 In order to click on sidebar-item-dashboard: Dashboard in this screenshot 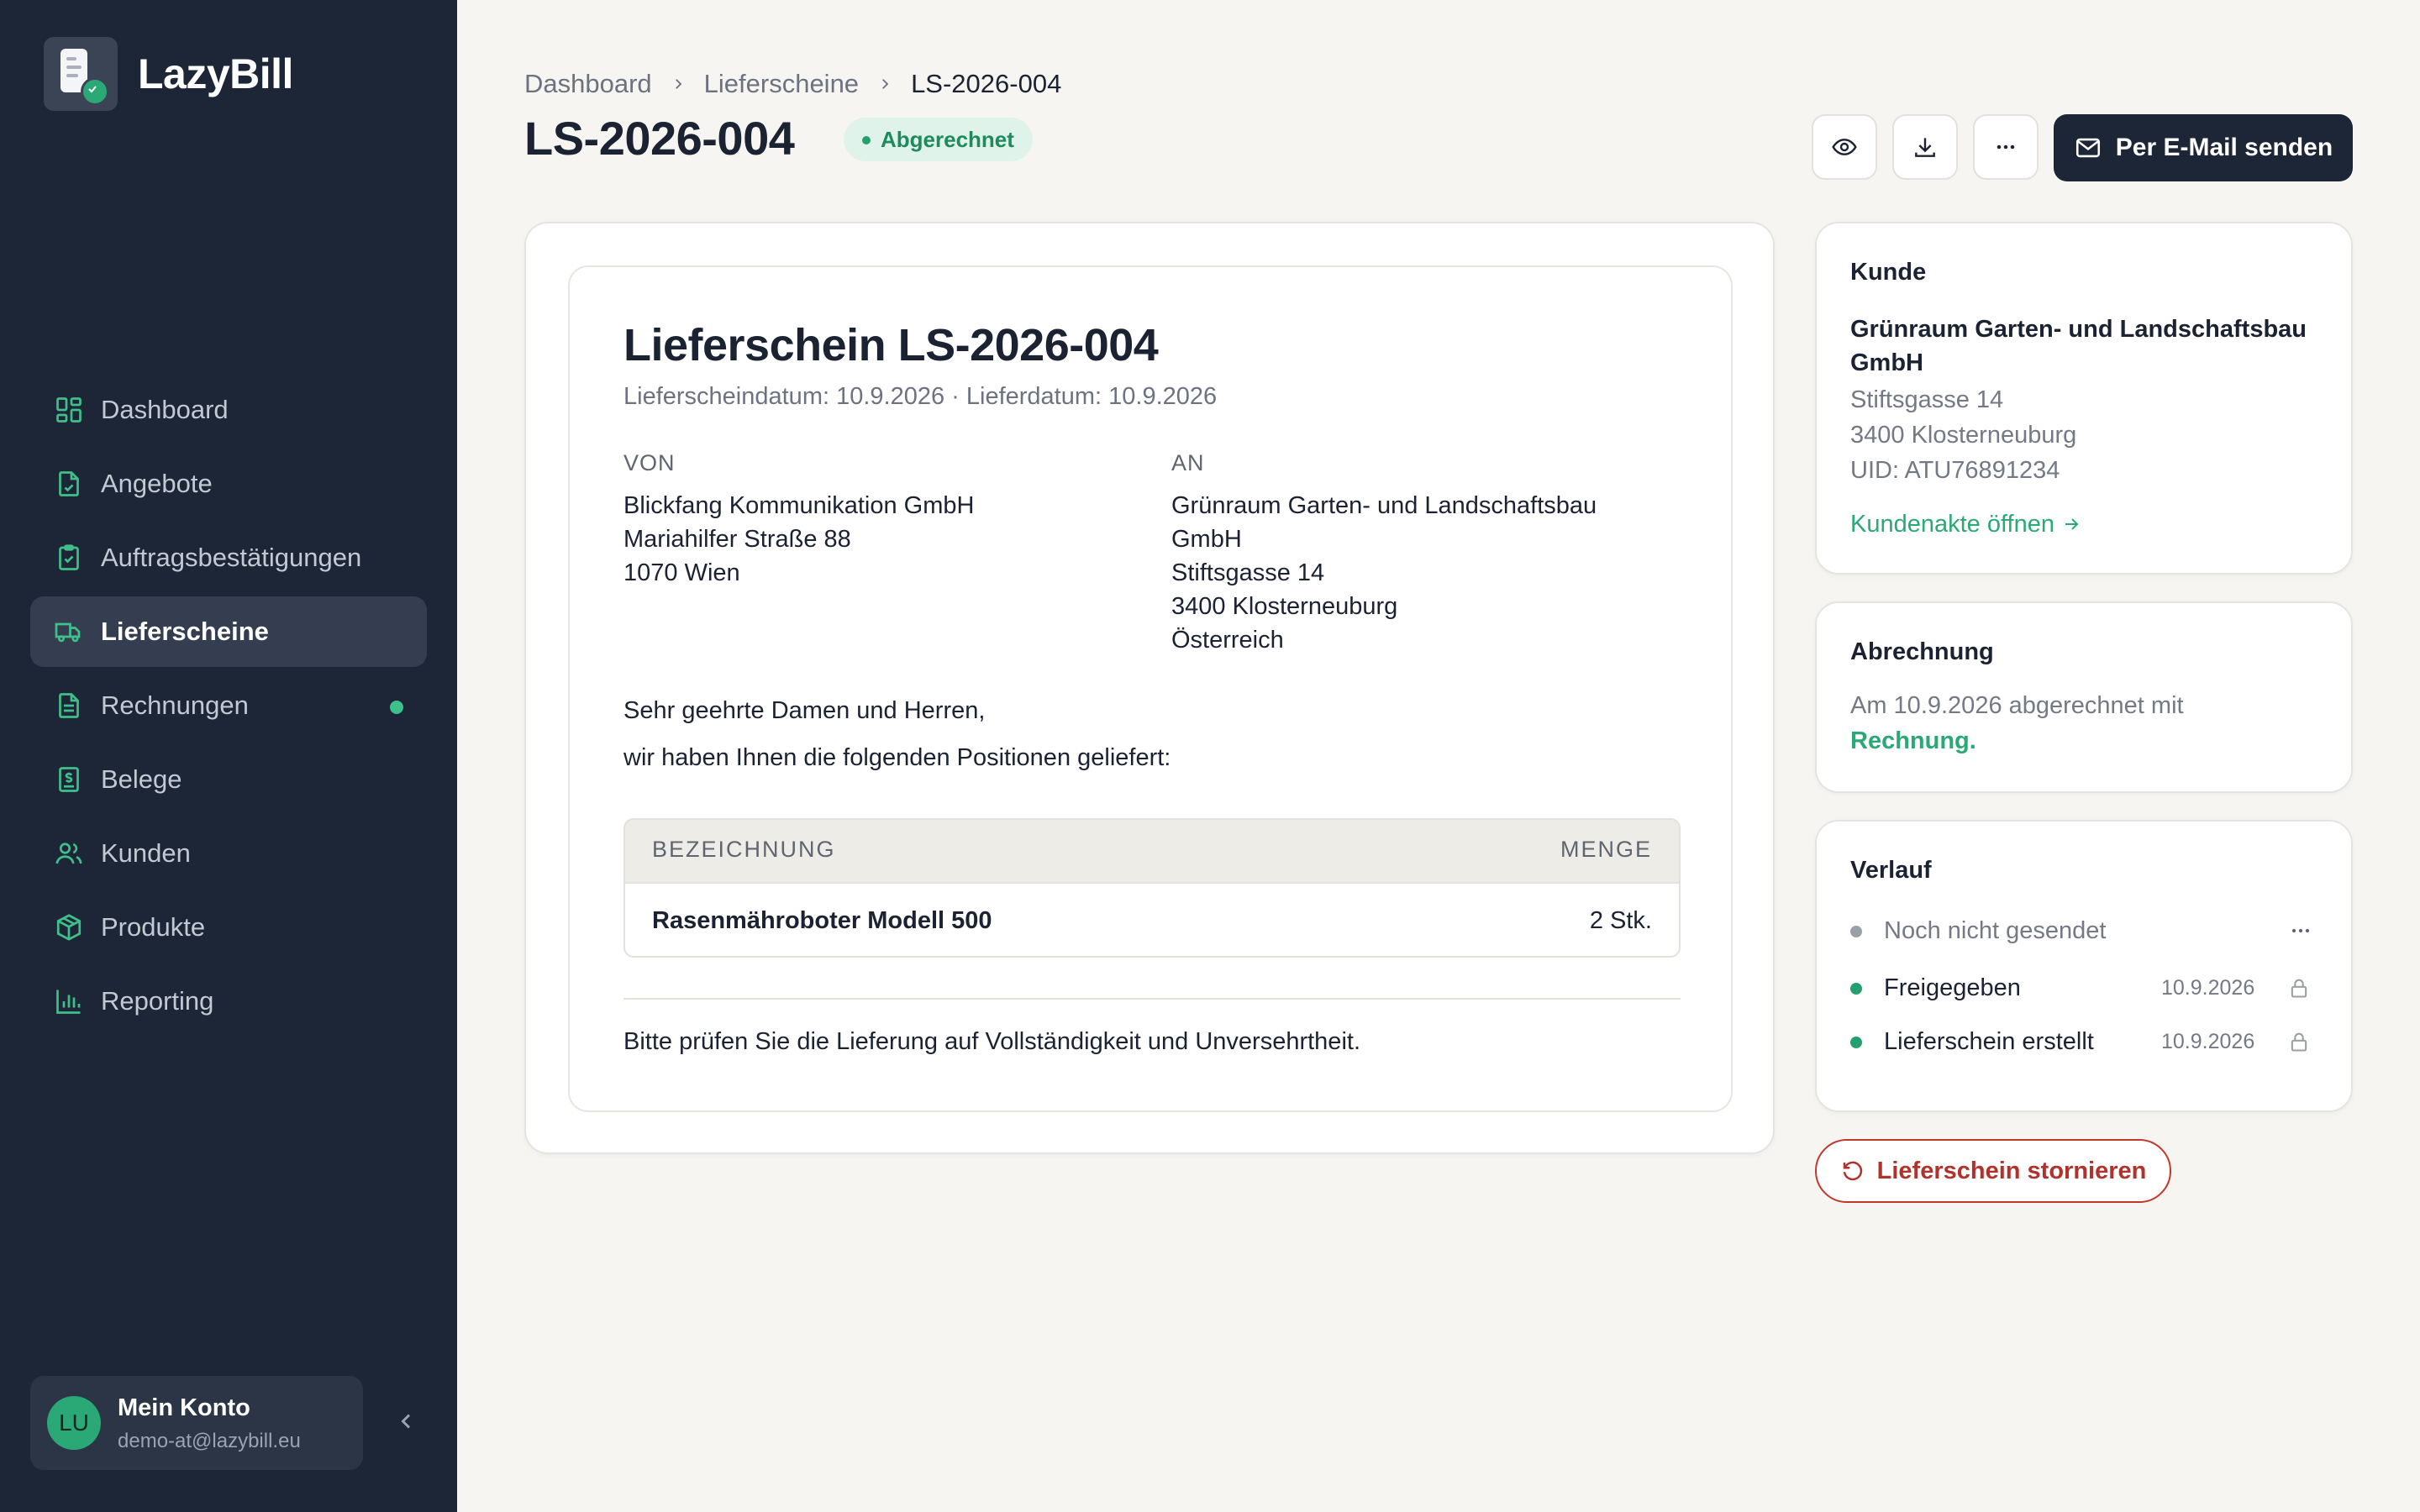, I will do `click(228, 410)`.